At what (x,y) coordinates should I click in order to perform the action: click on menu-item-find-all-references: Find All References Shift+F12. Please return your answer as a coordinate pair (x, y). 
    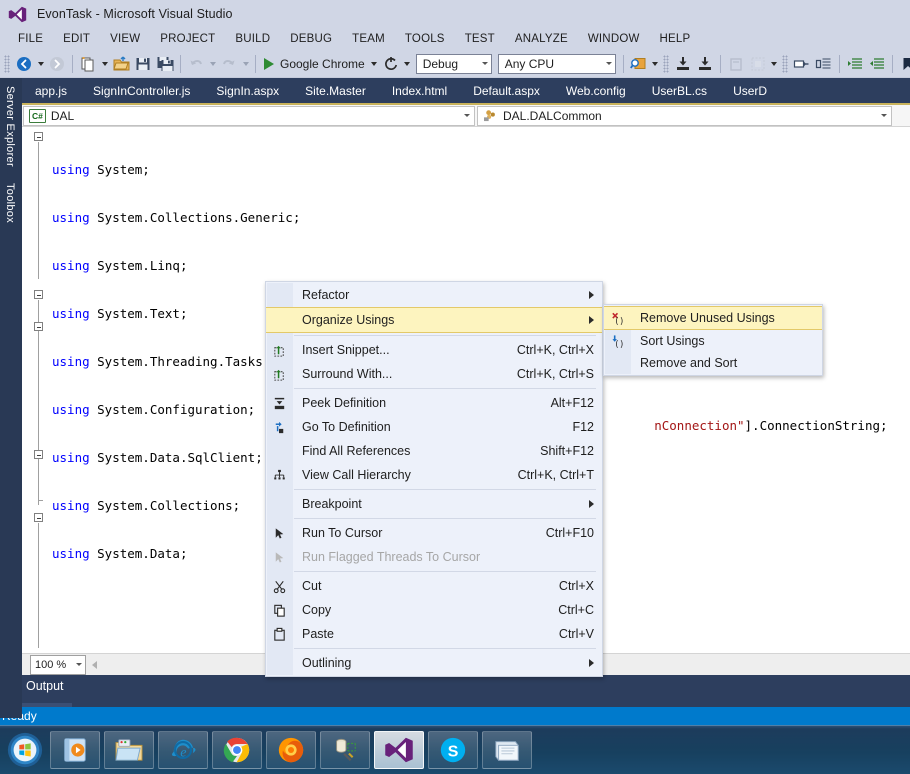
    Looking at the image, I should click on (434, 451).